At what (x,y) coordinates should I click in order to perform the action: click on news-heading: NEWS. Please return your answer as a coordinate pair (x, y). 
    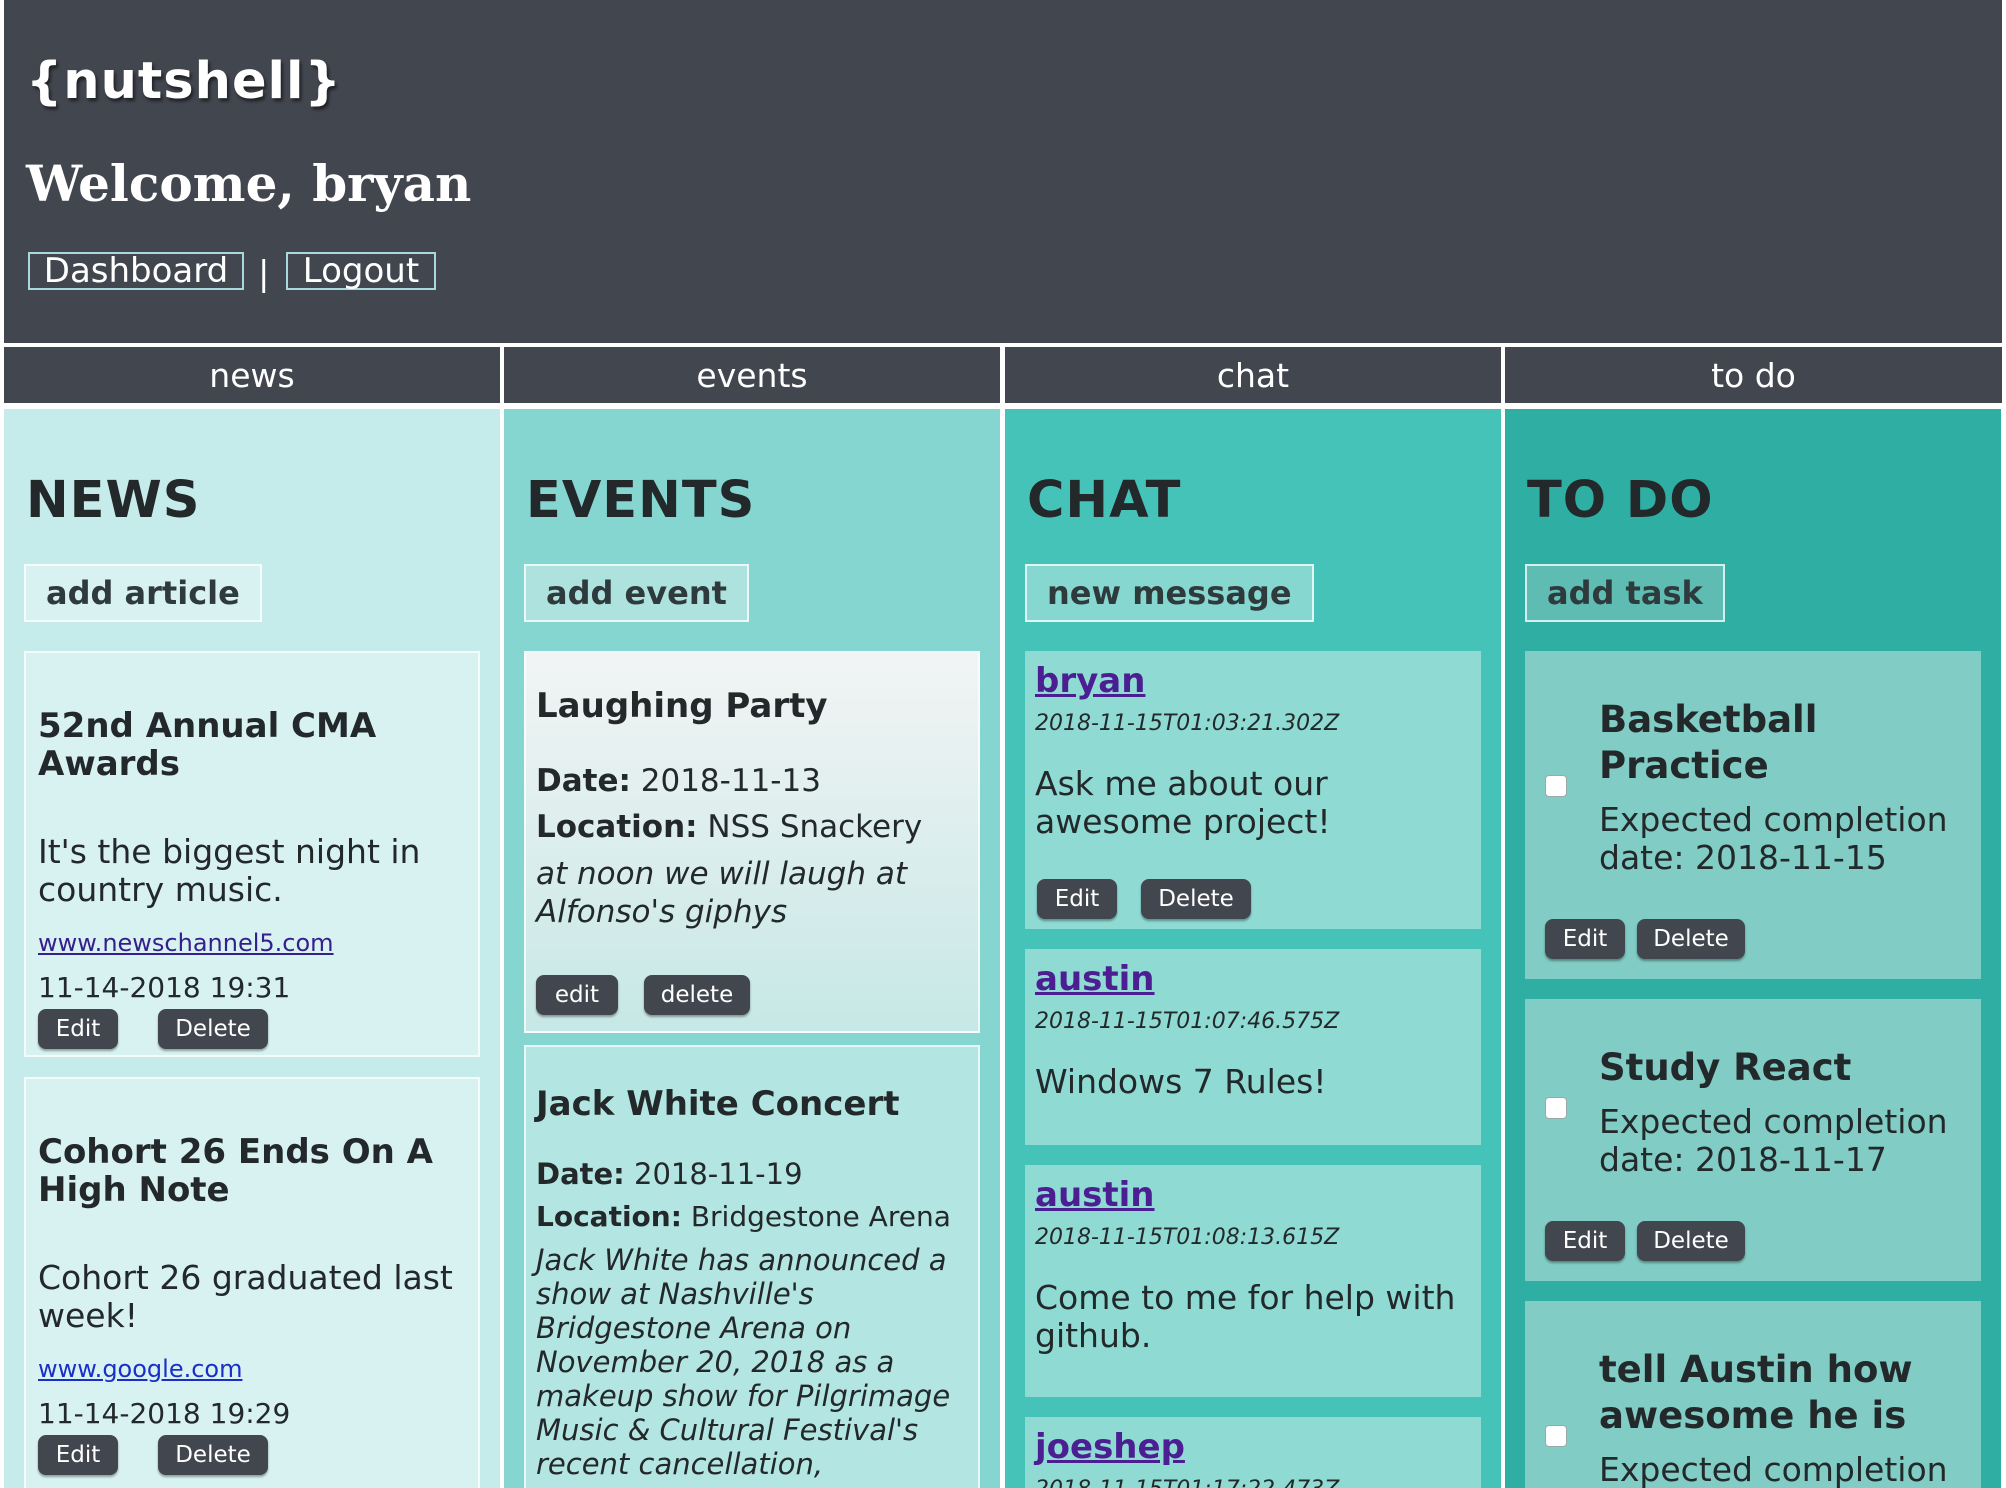
    Looking at the image, I should click on (113, 500).